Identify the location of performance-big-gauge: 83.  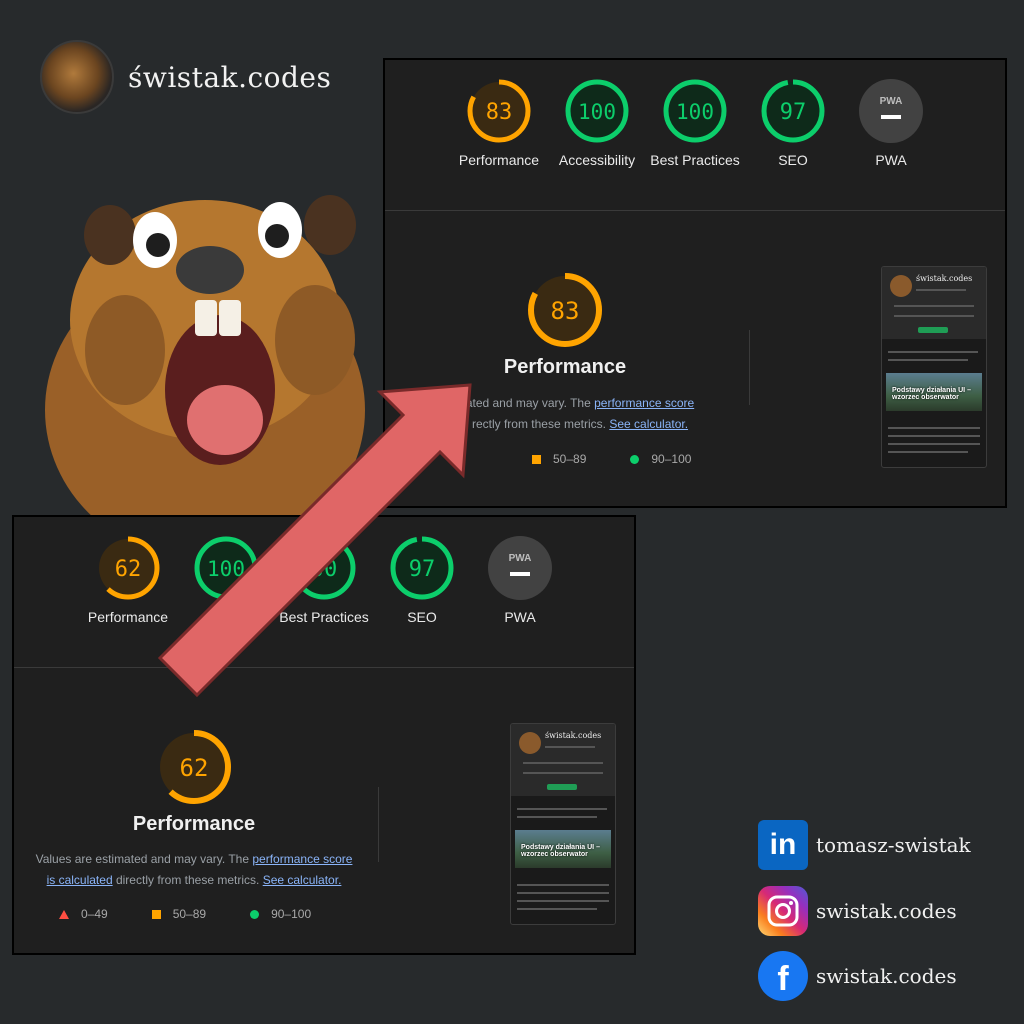
(565, 310).